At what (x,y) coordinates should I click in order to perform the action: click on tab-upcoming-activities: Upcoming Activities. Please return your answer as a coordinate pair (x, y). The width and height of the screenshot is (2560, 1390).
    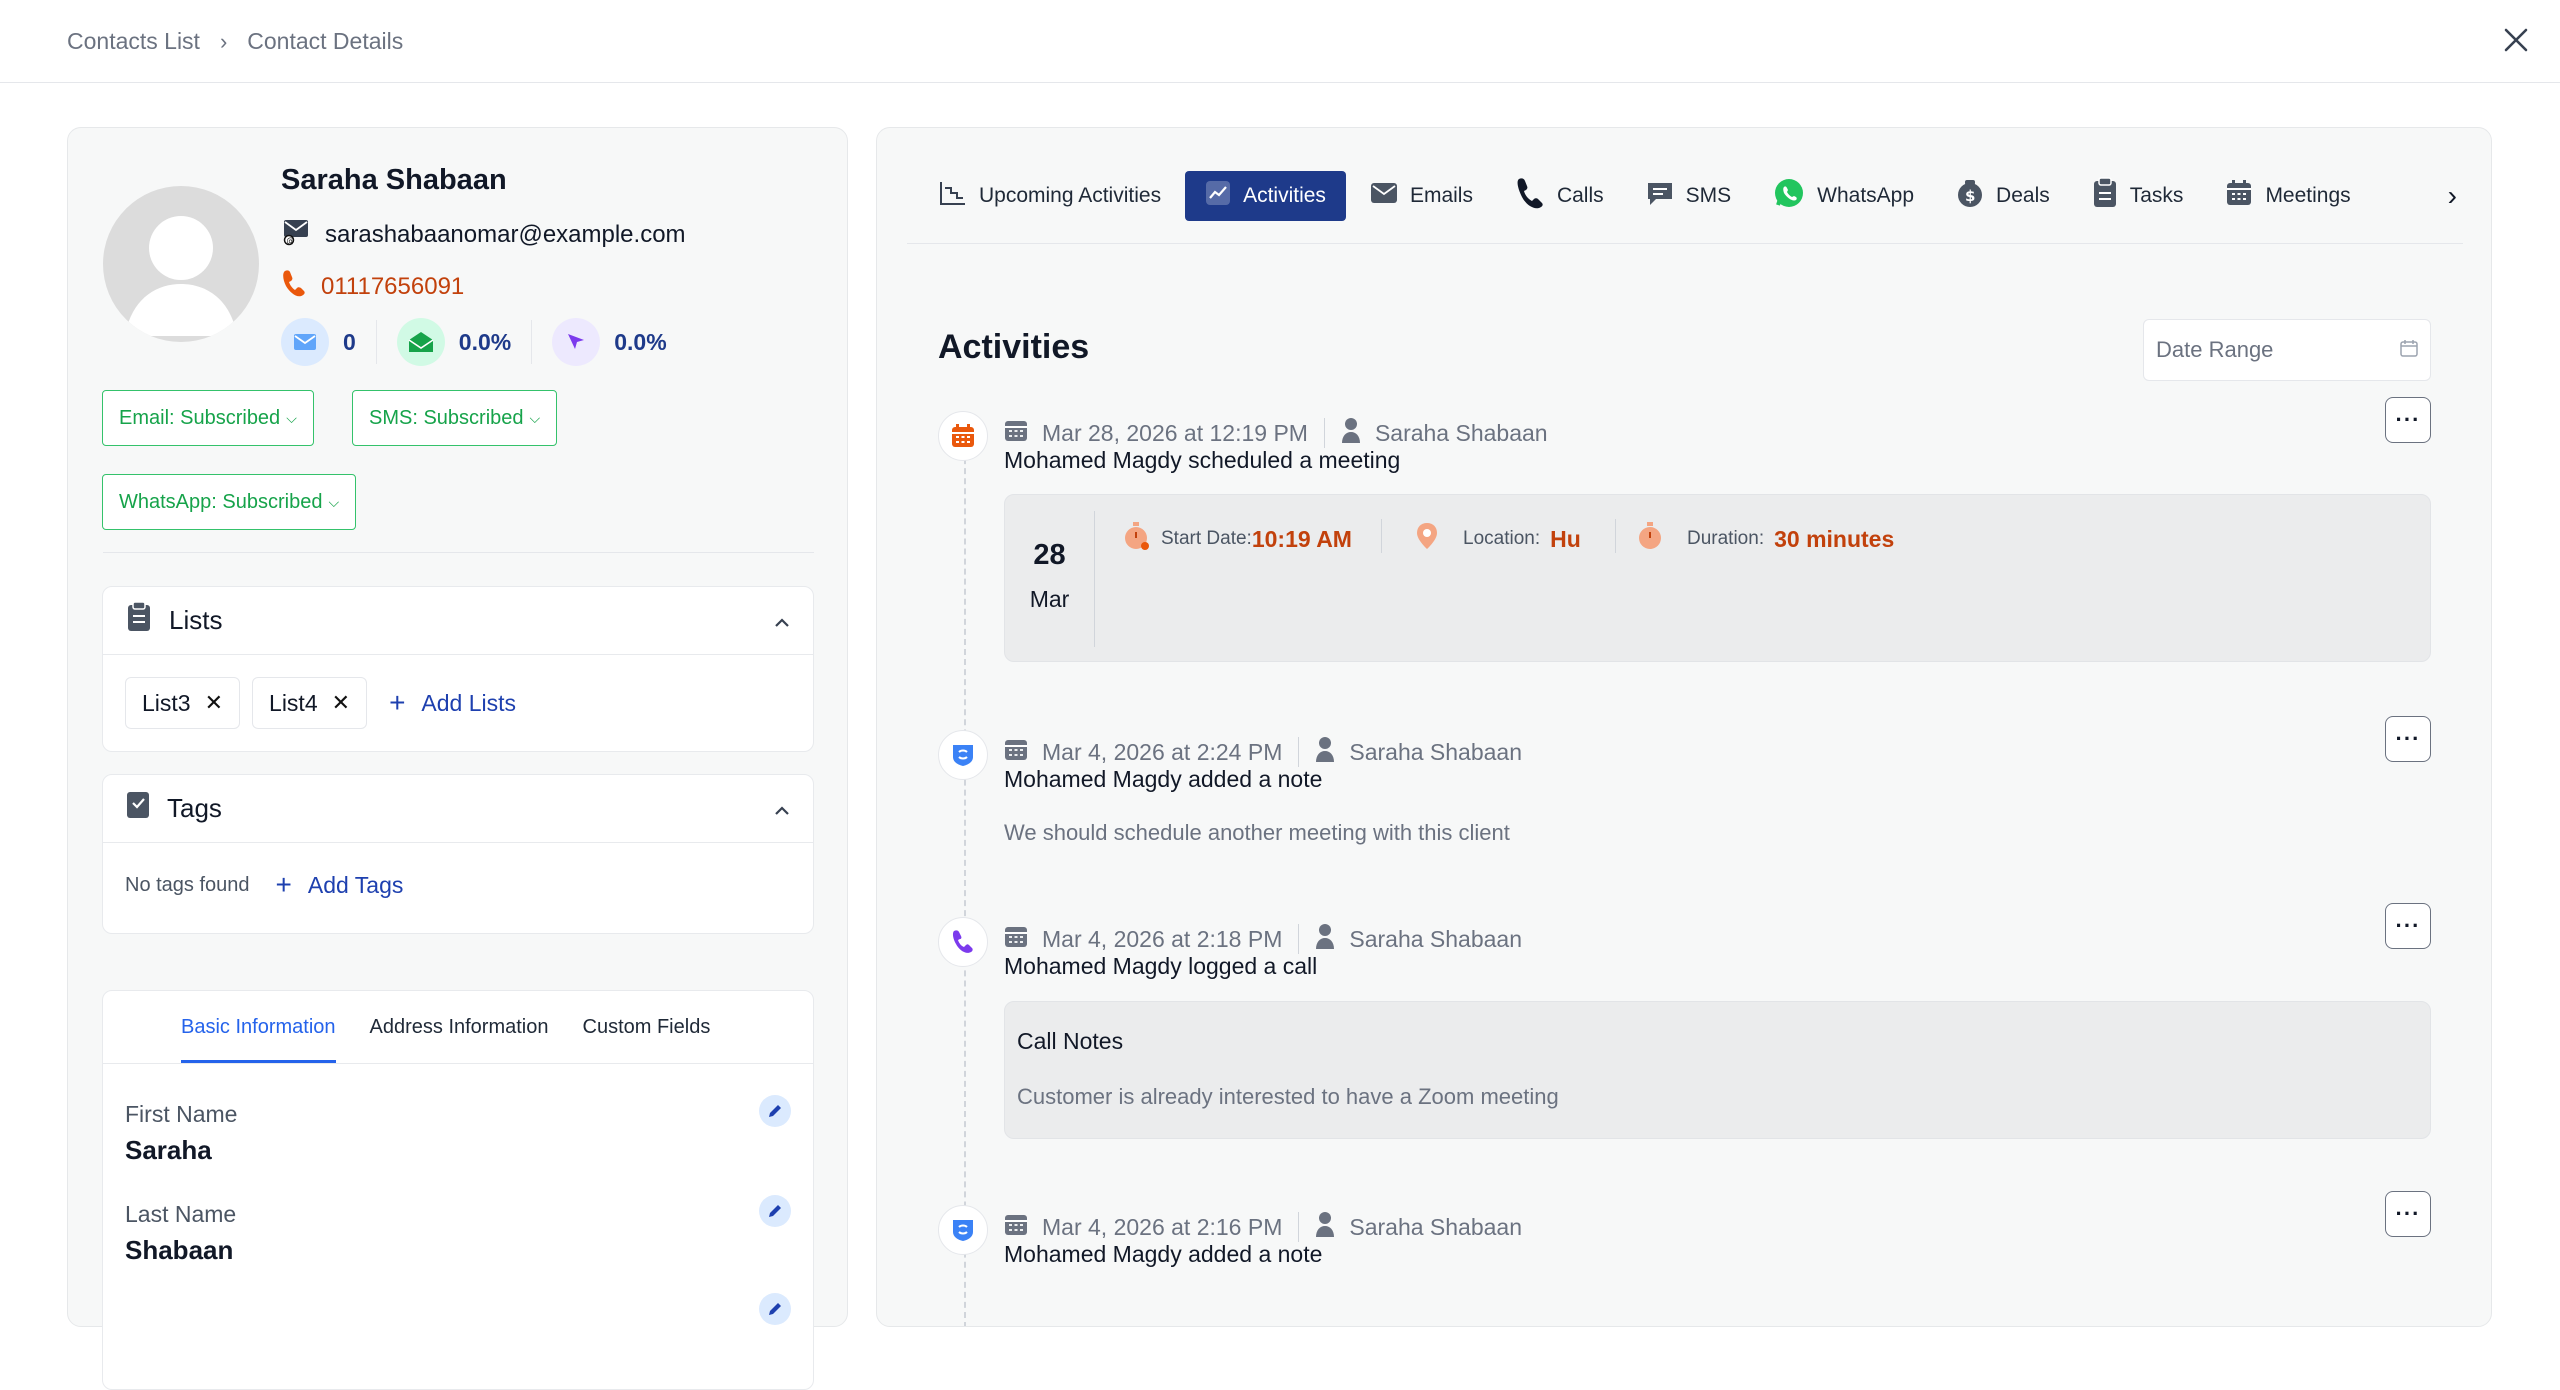
    Looking at the image, I should click on (1050, 196).